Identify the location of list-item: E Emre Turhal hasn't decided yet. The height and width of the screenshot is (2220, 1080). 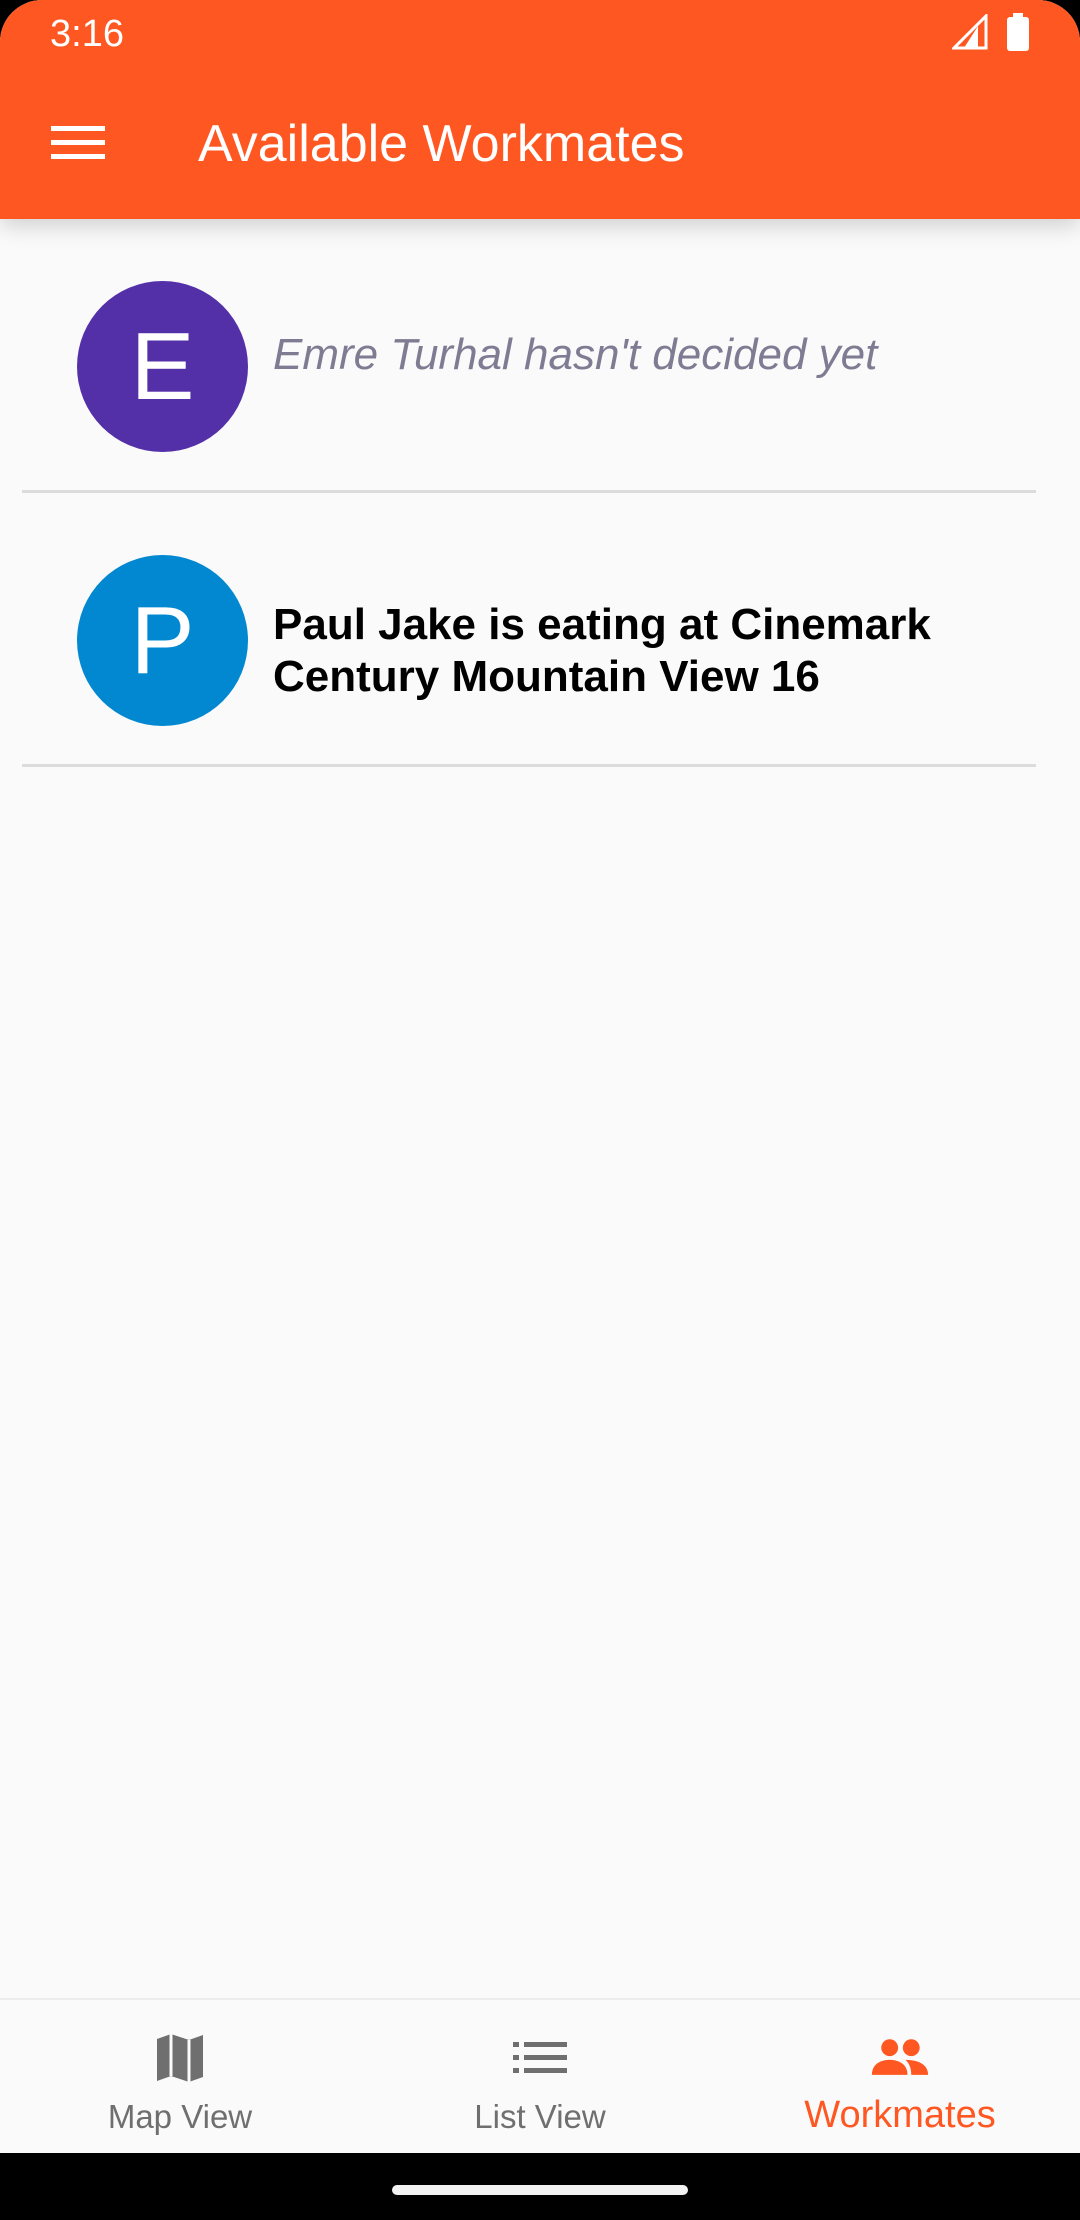
(540, 356).